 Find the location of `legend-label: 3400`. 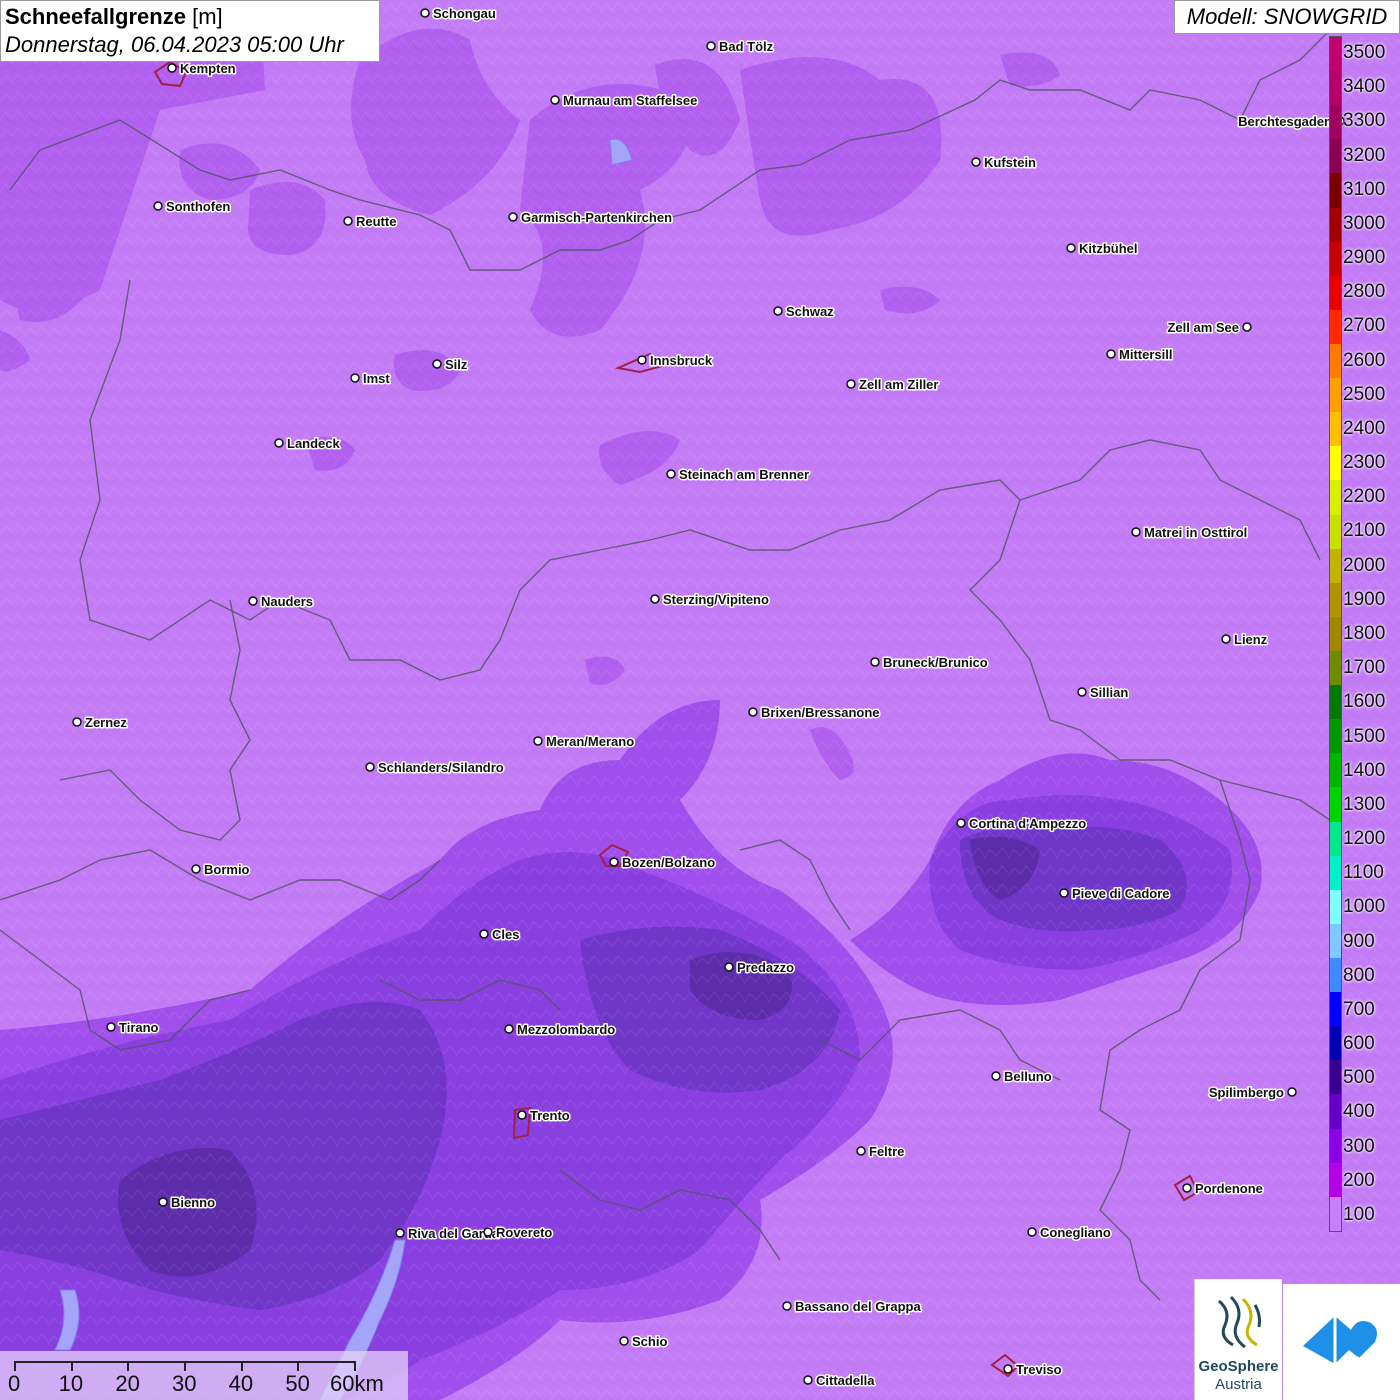

legend-label: 3400 is located at coordinates (1364, 87).